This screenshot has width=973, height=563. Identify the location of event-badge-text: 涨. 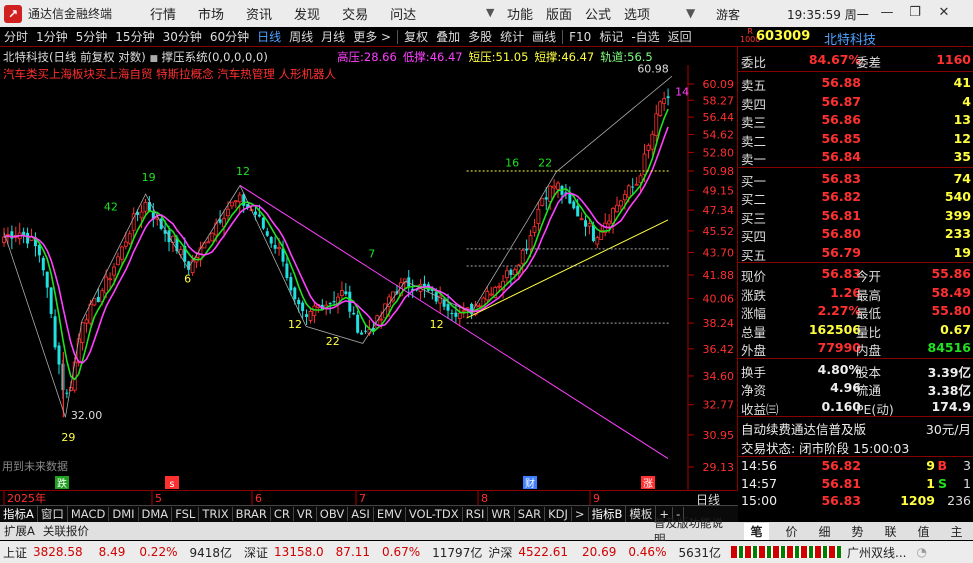
(648, 484).